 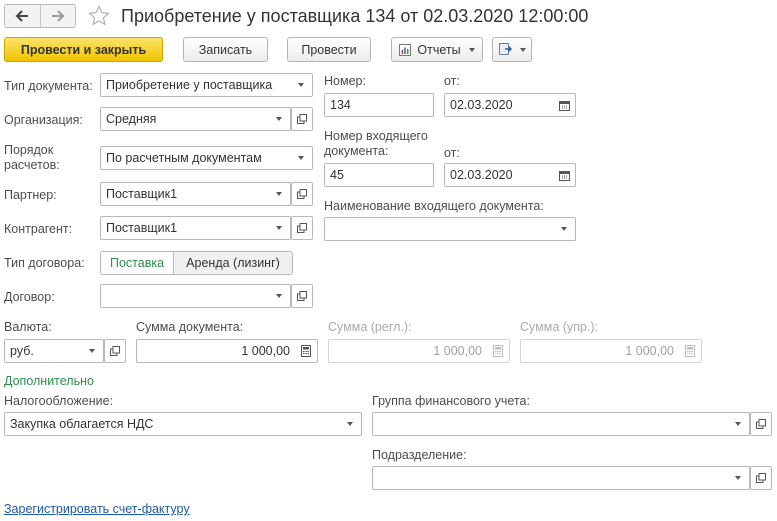 What do you see at coordinates (512, 49) in the screenshot?
I see `documents-menu-button` at bounding box center [512, 49].